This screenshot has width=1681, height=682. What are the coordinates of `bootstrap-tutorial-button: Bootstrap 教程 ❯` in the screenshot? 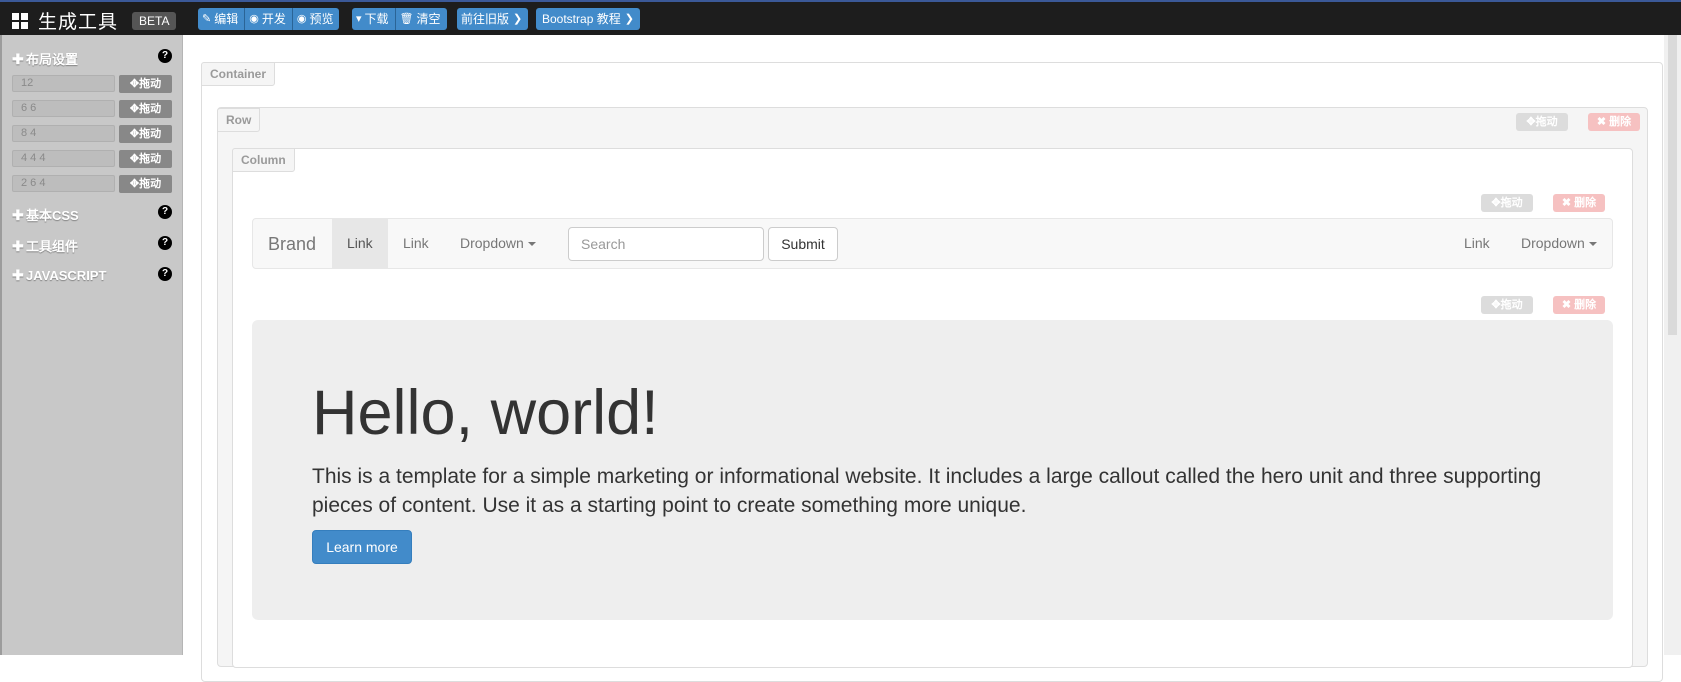 It's located at (588, 19).